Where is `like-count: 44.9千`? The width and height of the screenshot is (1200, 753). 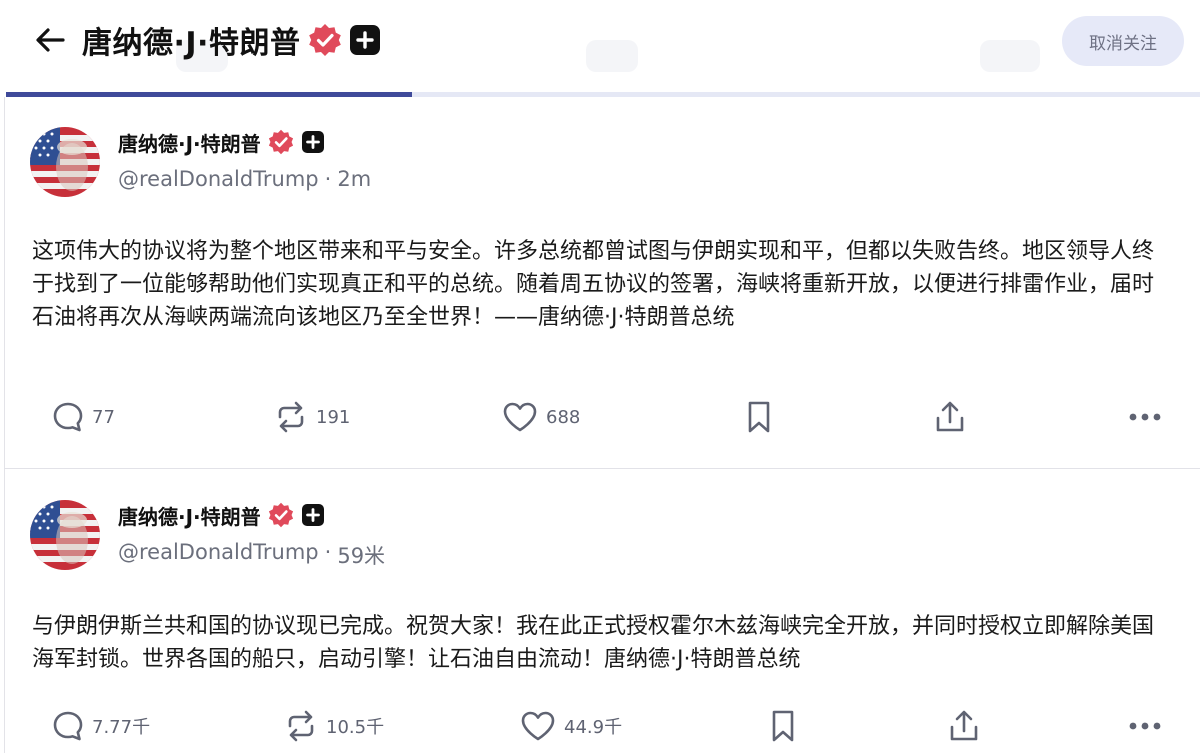 like-count: 44.9千 is located at coordinates (593, 727).